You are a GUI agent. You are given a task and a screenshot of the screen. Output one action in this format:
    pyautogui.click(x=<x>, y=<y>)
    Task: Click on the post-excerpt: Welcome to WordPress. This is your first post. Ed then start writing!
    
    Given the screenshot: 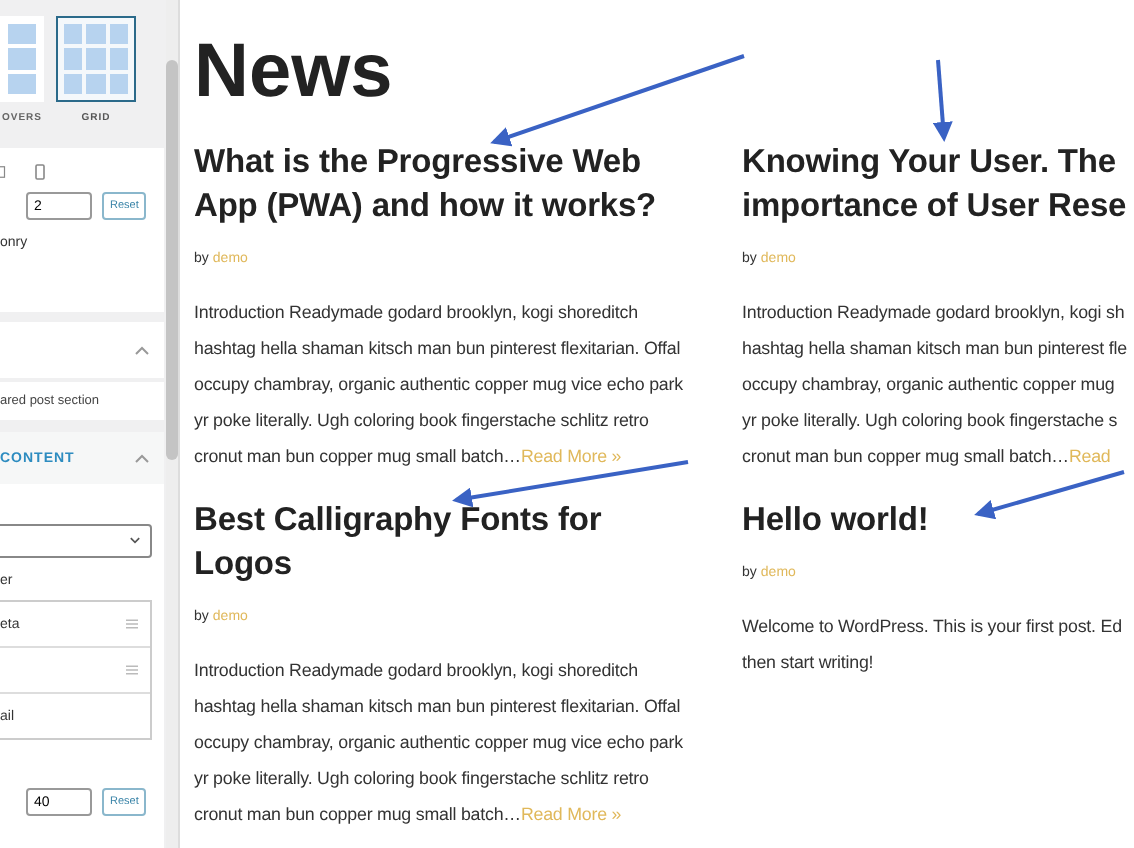 What is the action you would take?
    pyautogui.click(x=932, y=645)
    